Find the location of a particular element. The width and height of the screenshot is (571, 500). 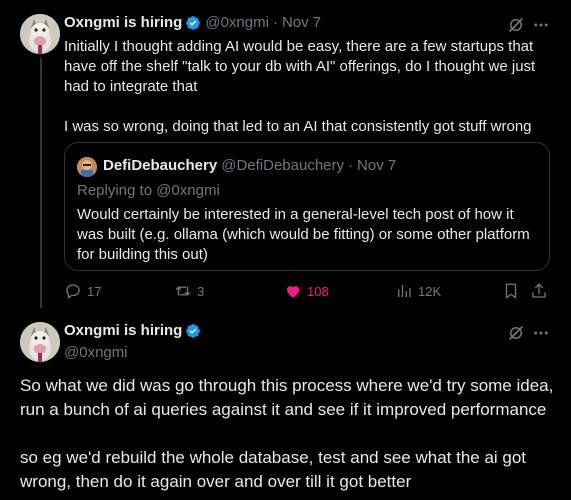

view-count: 12K is located at coordinates (430, 291).